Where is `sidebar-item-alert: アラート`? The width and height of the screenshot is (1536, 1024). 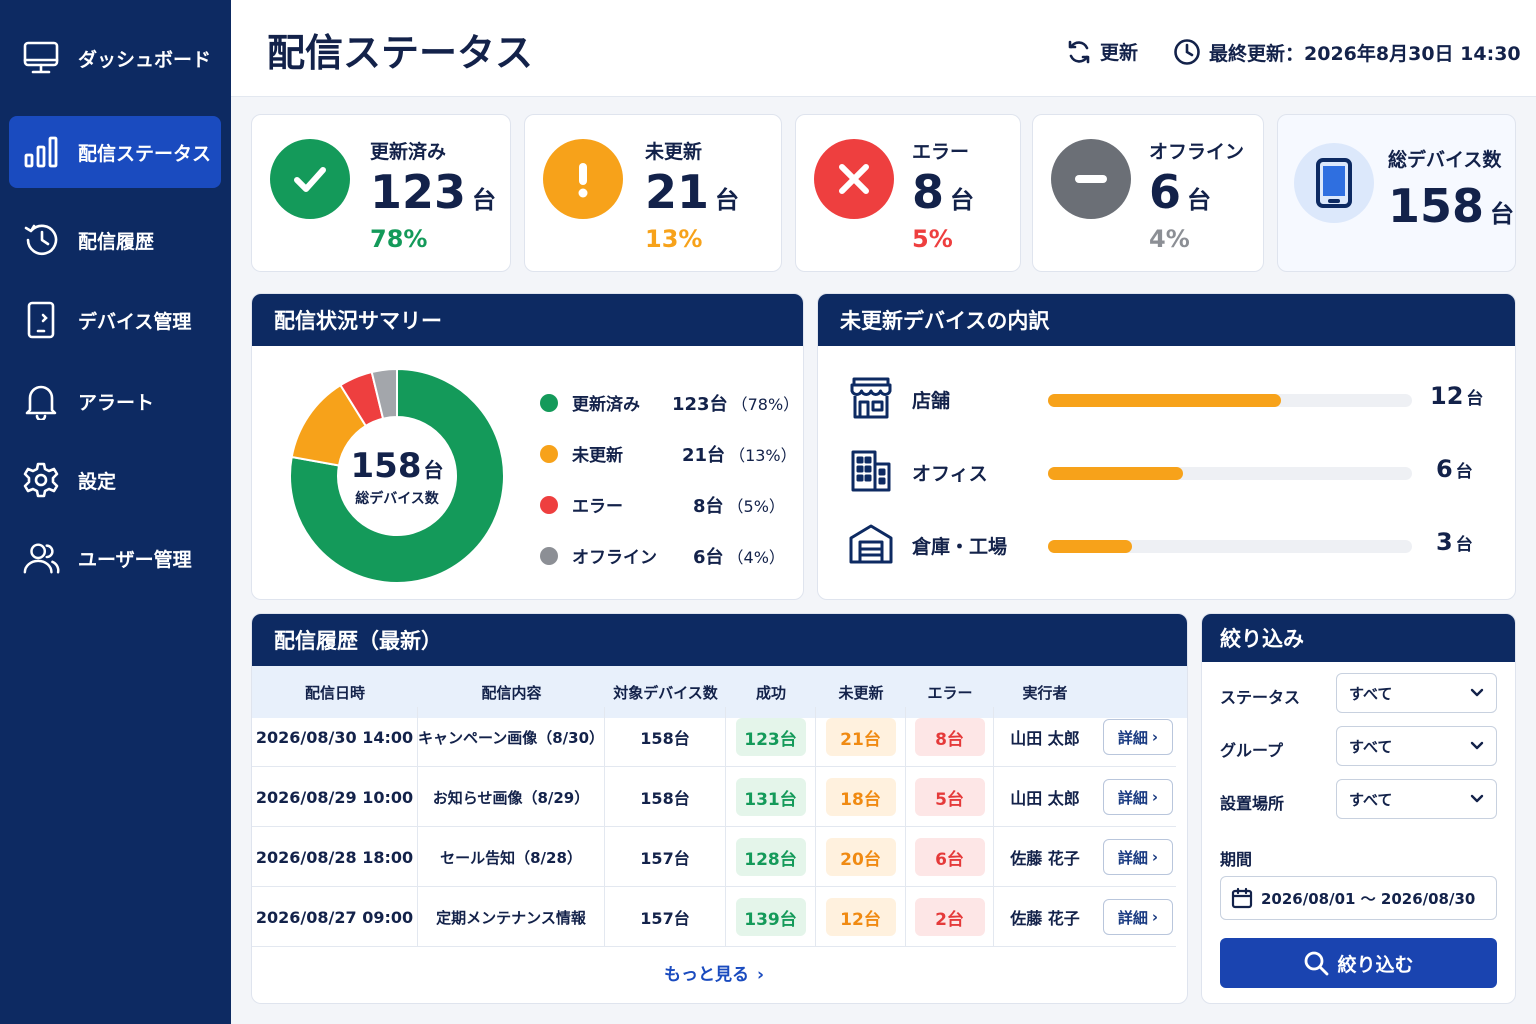
sidebar-item-alert: アラート is located at coordinates (115, 401).